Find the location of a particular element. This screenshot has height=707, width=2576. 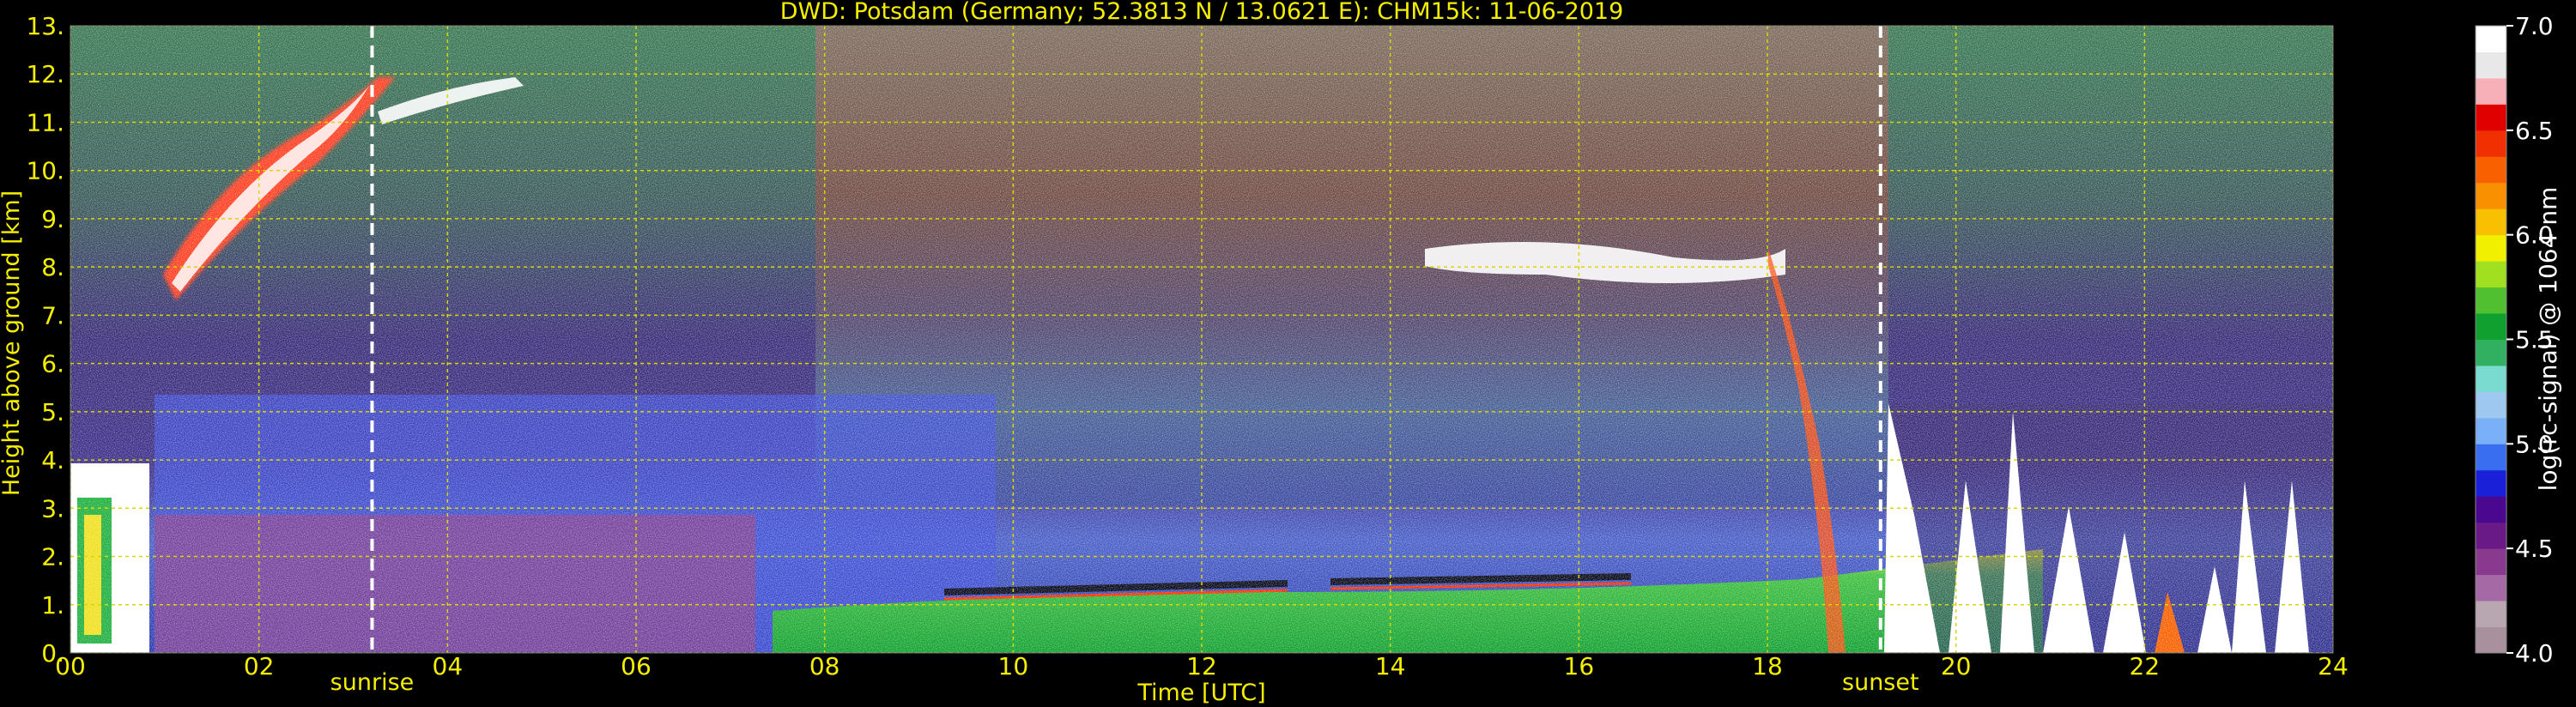

y-tick-label: 6. is located at coordinates (52, 364).